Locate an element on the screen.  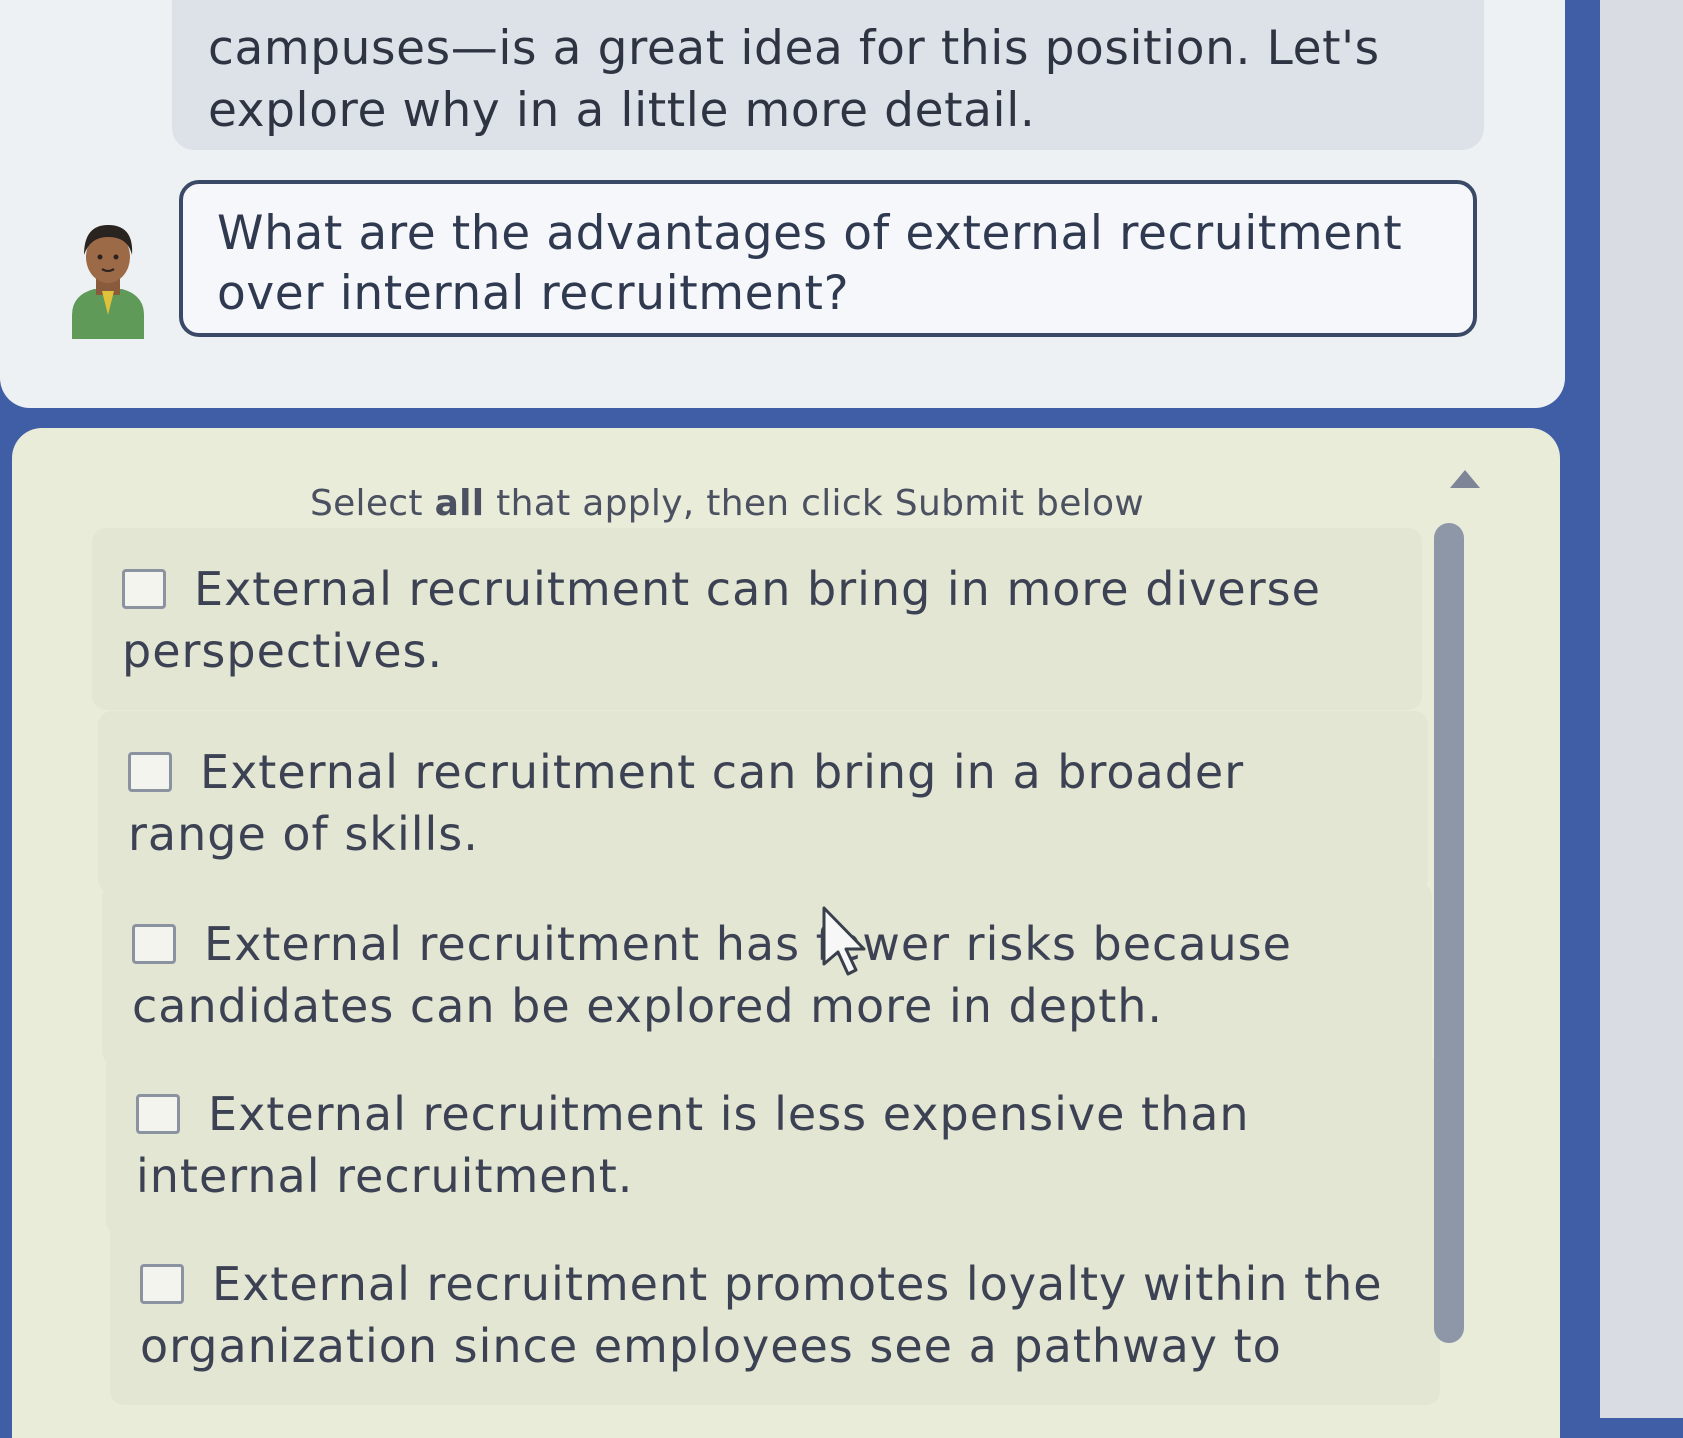
window-edge is located at coordinates (1641, 709).